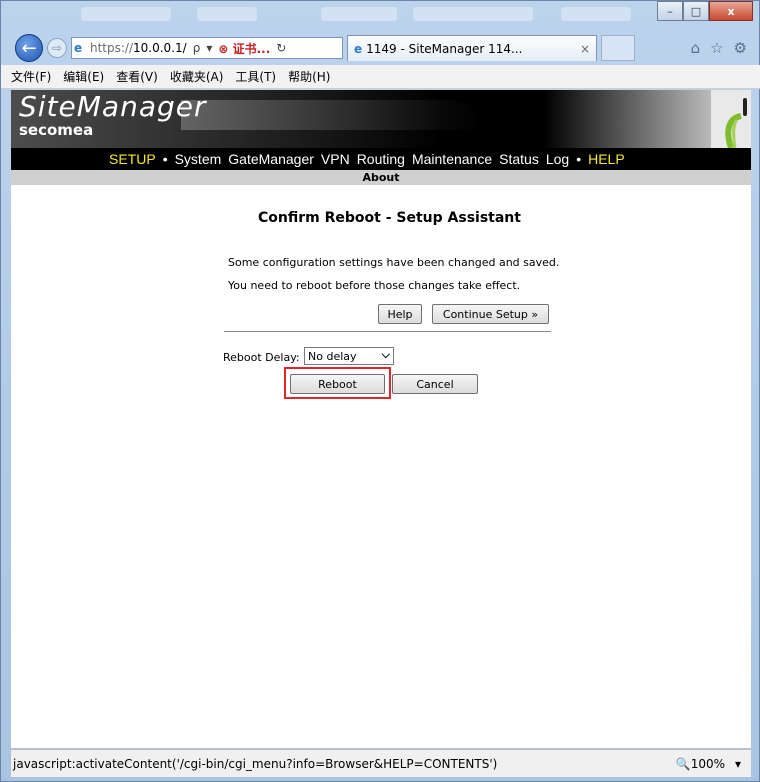 This screenshot has width=760, height=782. I want to click on browser-toolbar-icons: ⌂ ☆ ⚙, so click(719, 48).